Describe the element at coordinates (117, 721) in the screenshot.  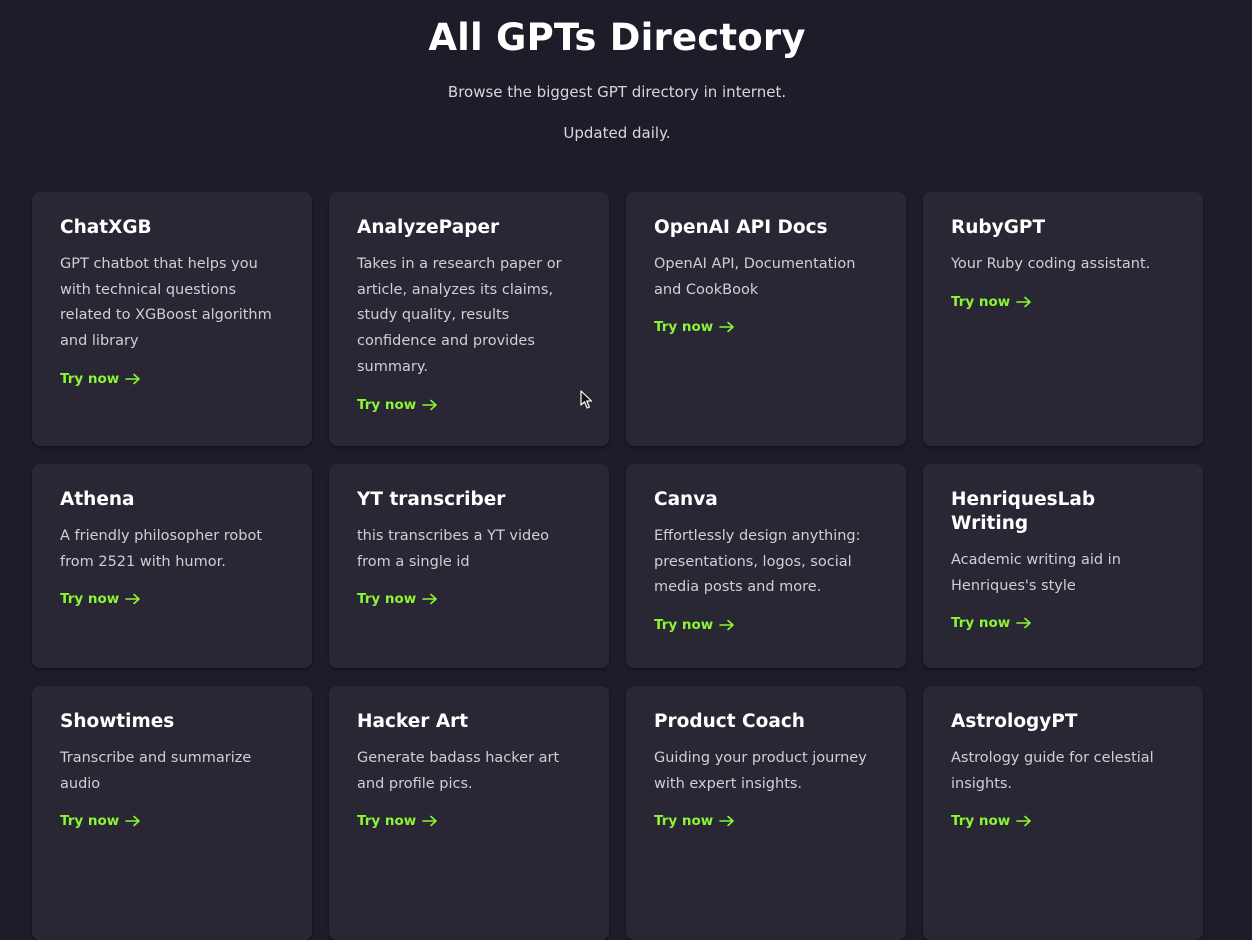
I see `card-title: Showtimes` at that location.